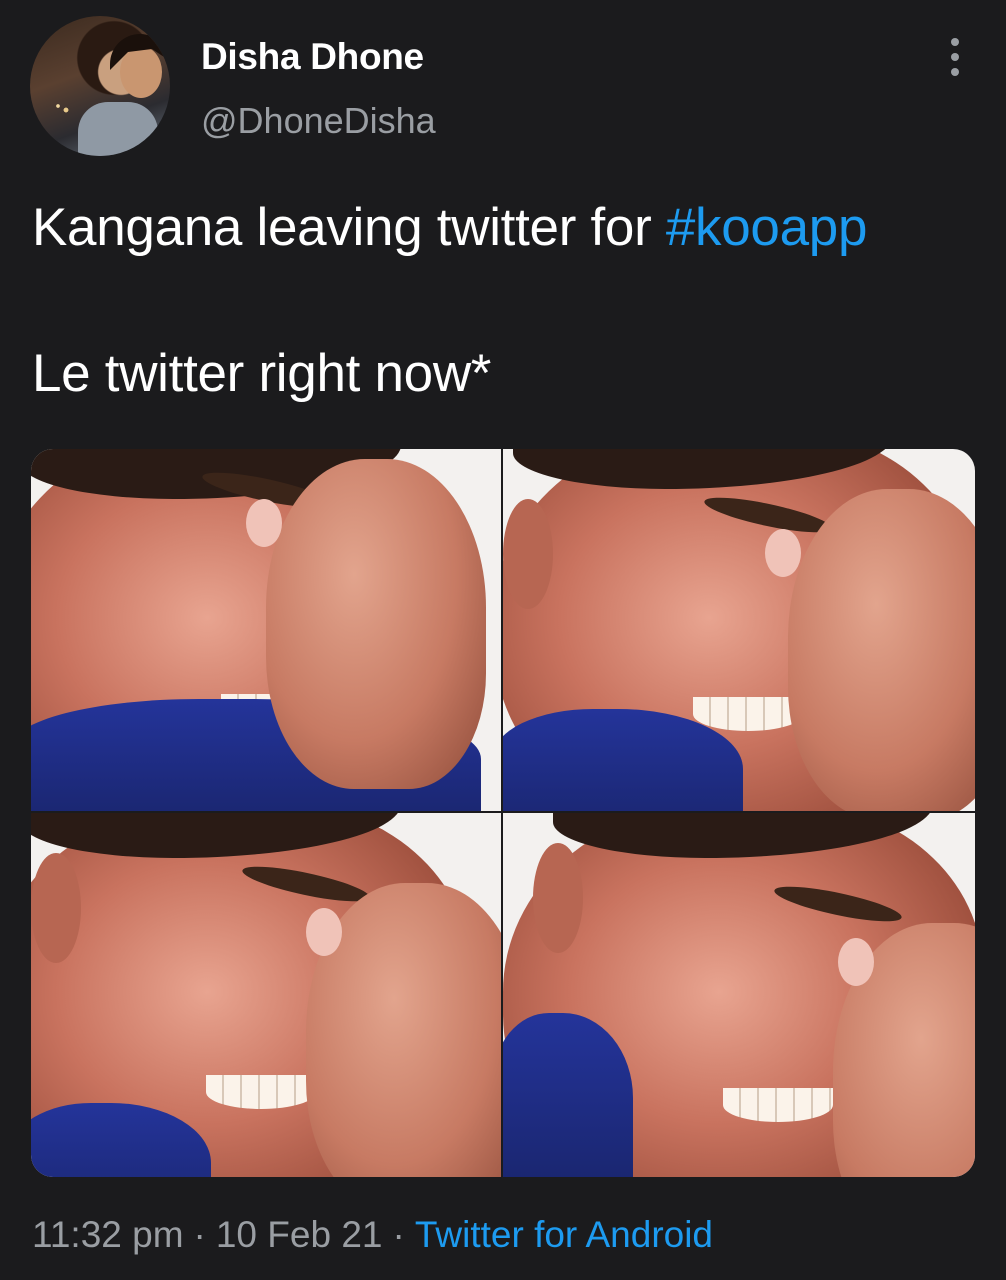 The height and width of the screenshot is (1280, 1006). I want to click on avatar, so click(100, 86).